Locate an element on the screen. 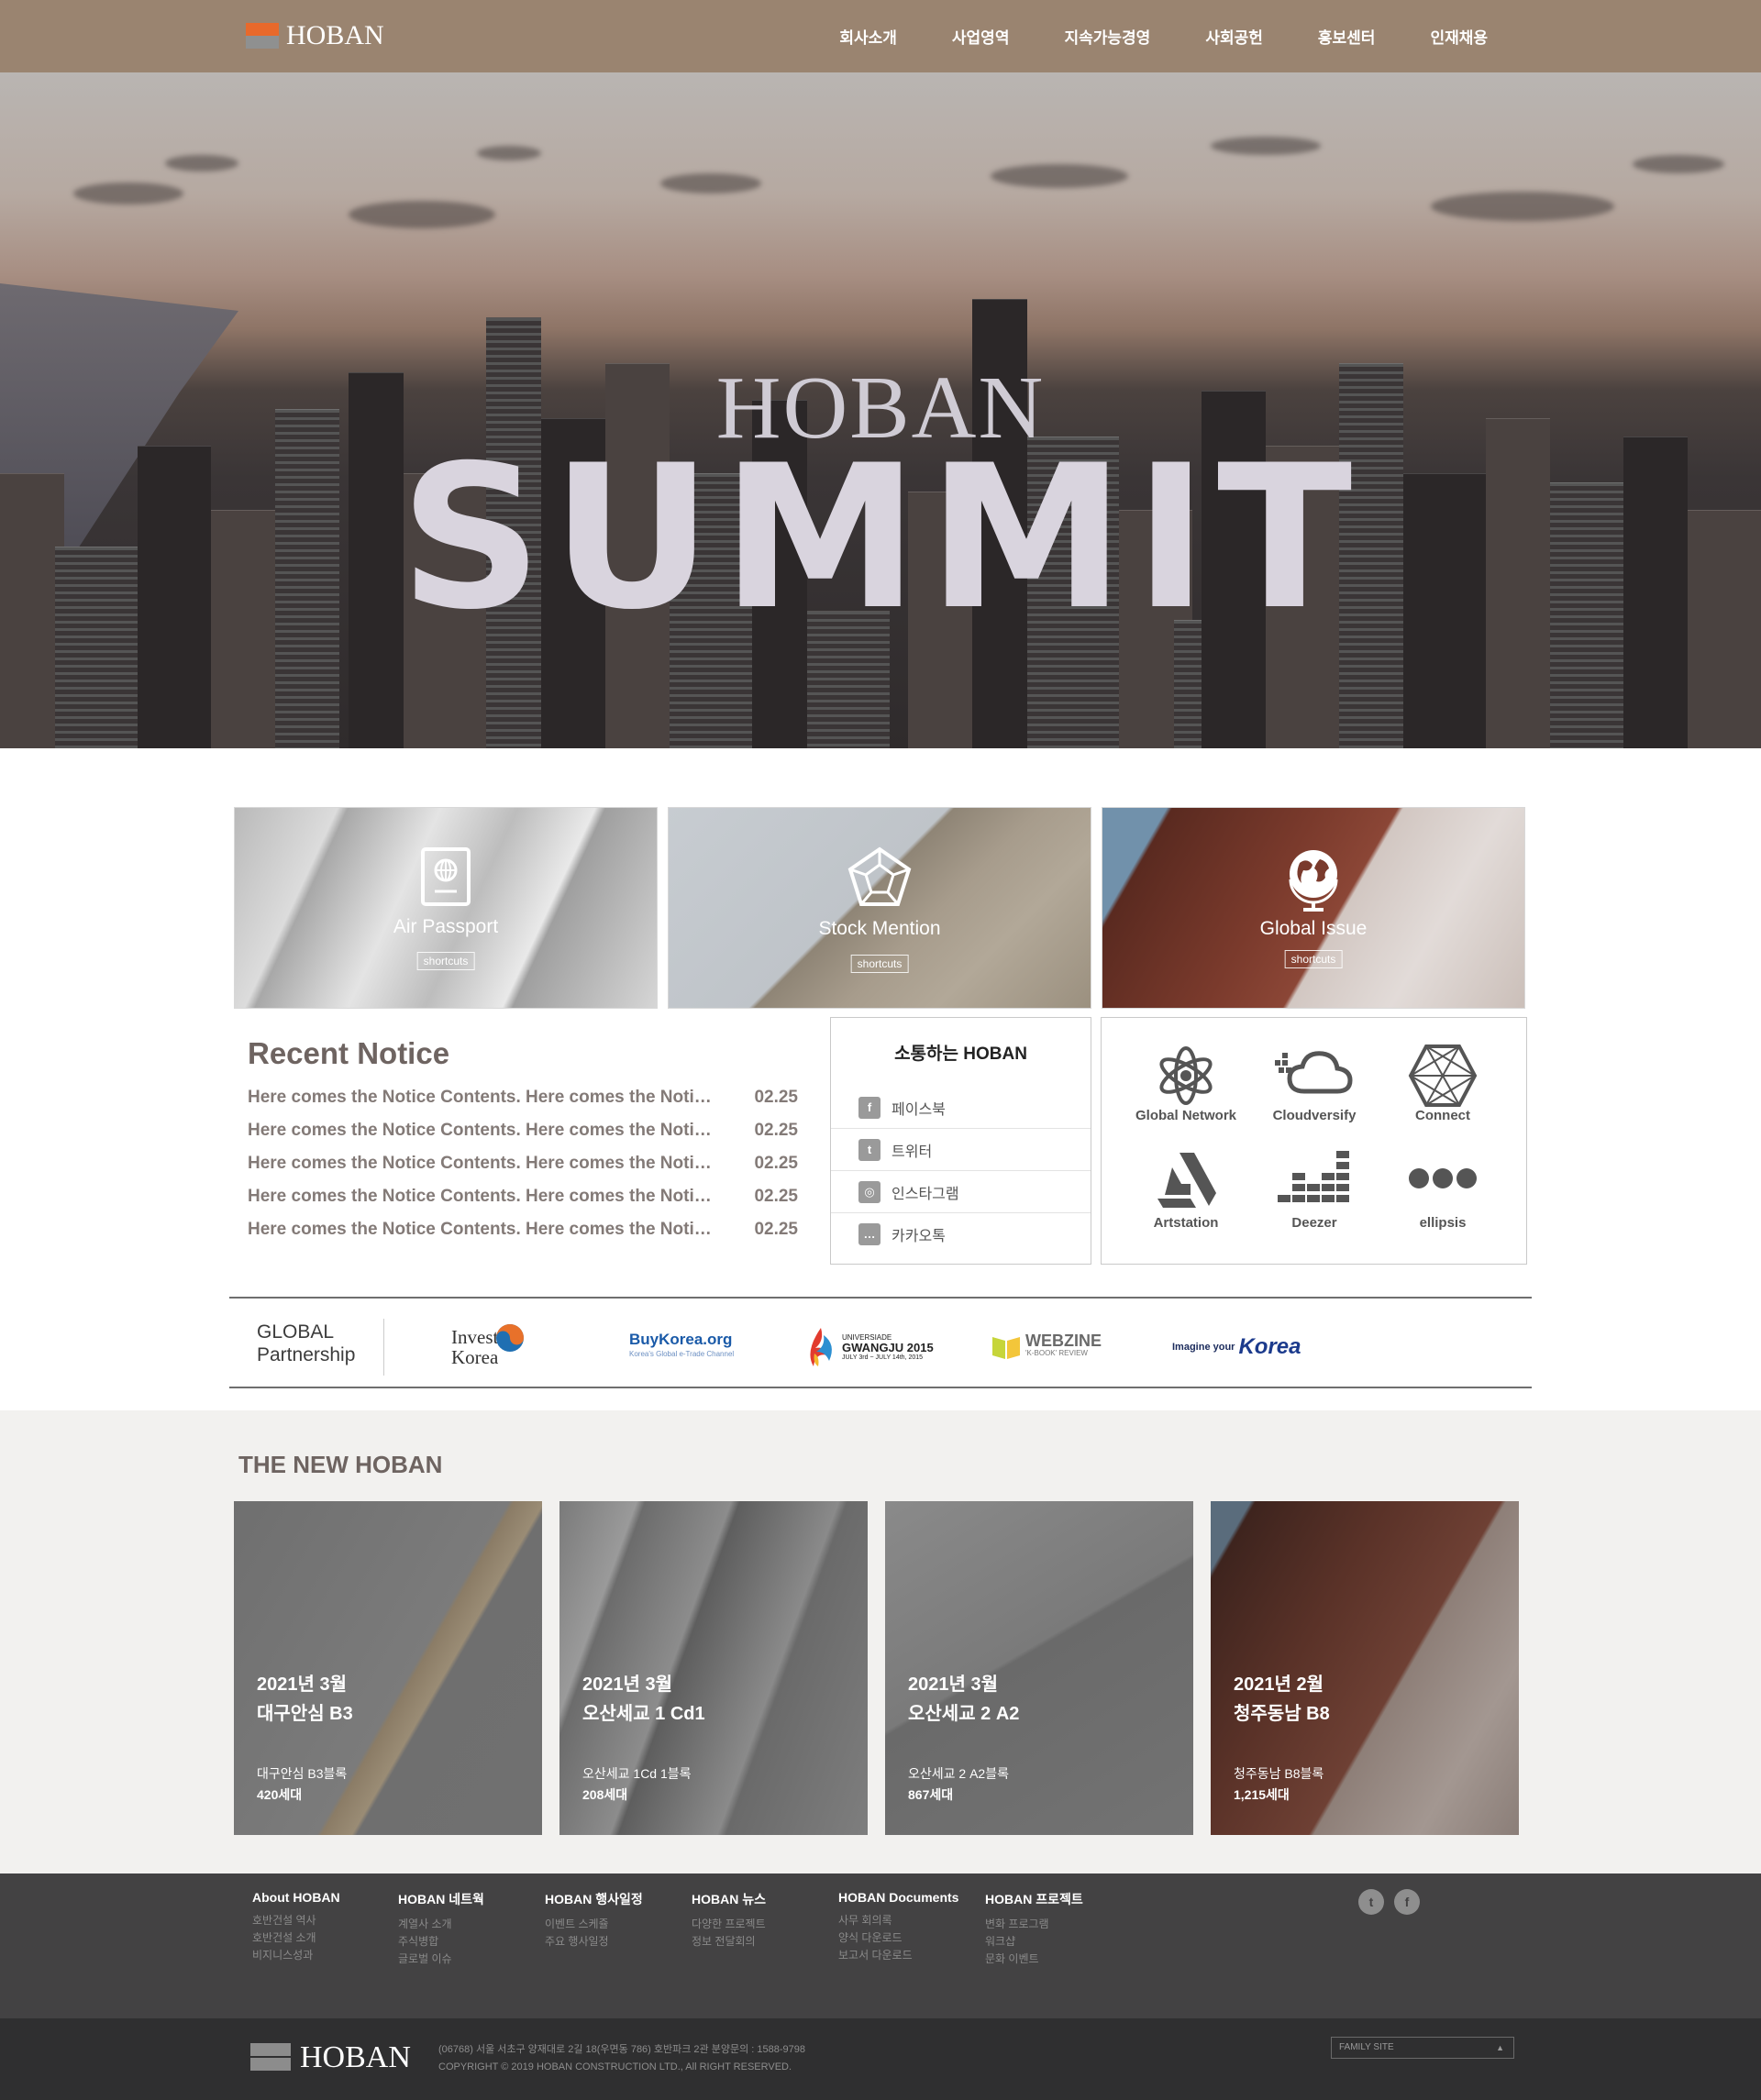 The width and height of the screenshot is (1761, 2100). hexagon-icon is located at coordinates (1443, 1075).